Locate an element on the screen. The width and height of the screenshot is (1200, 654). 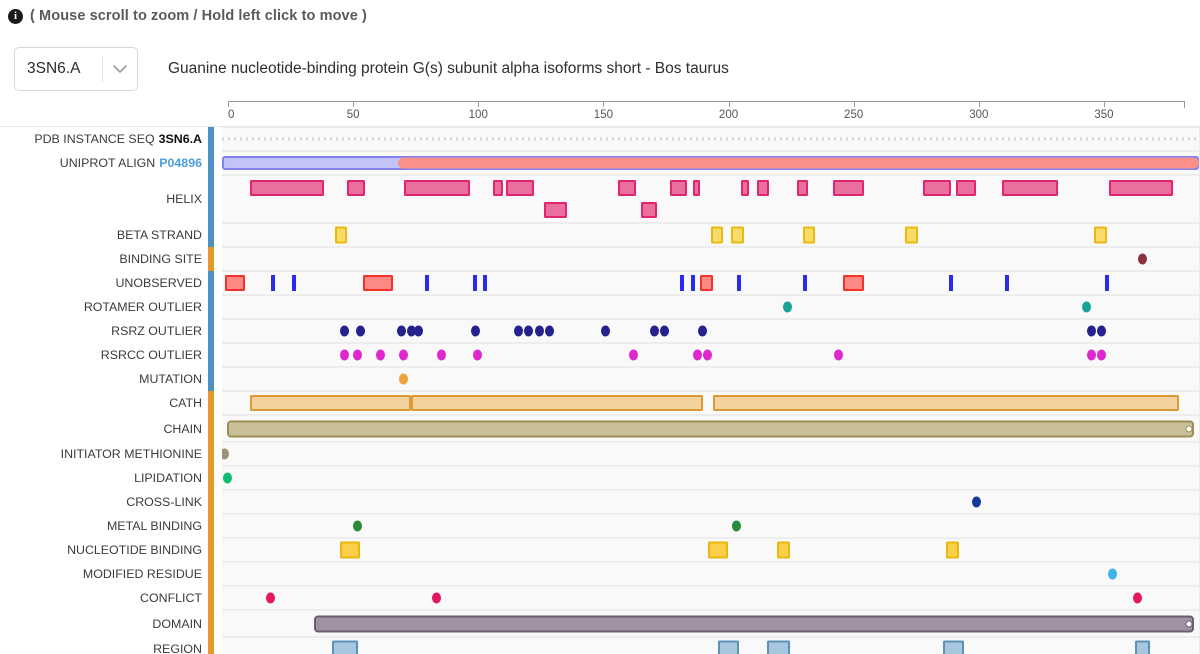
track-canvas-chain is located at coordinates (711, 428).